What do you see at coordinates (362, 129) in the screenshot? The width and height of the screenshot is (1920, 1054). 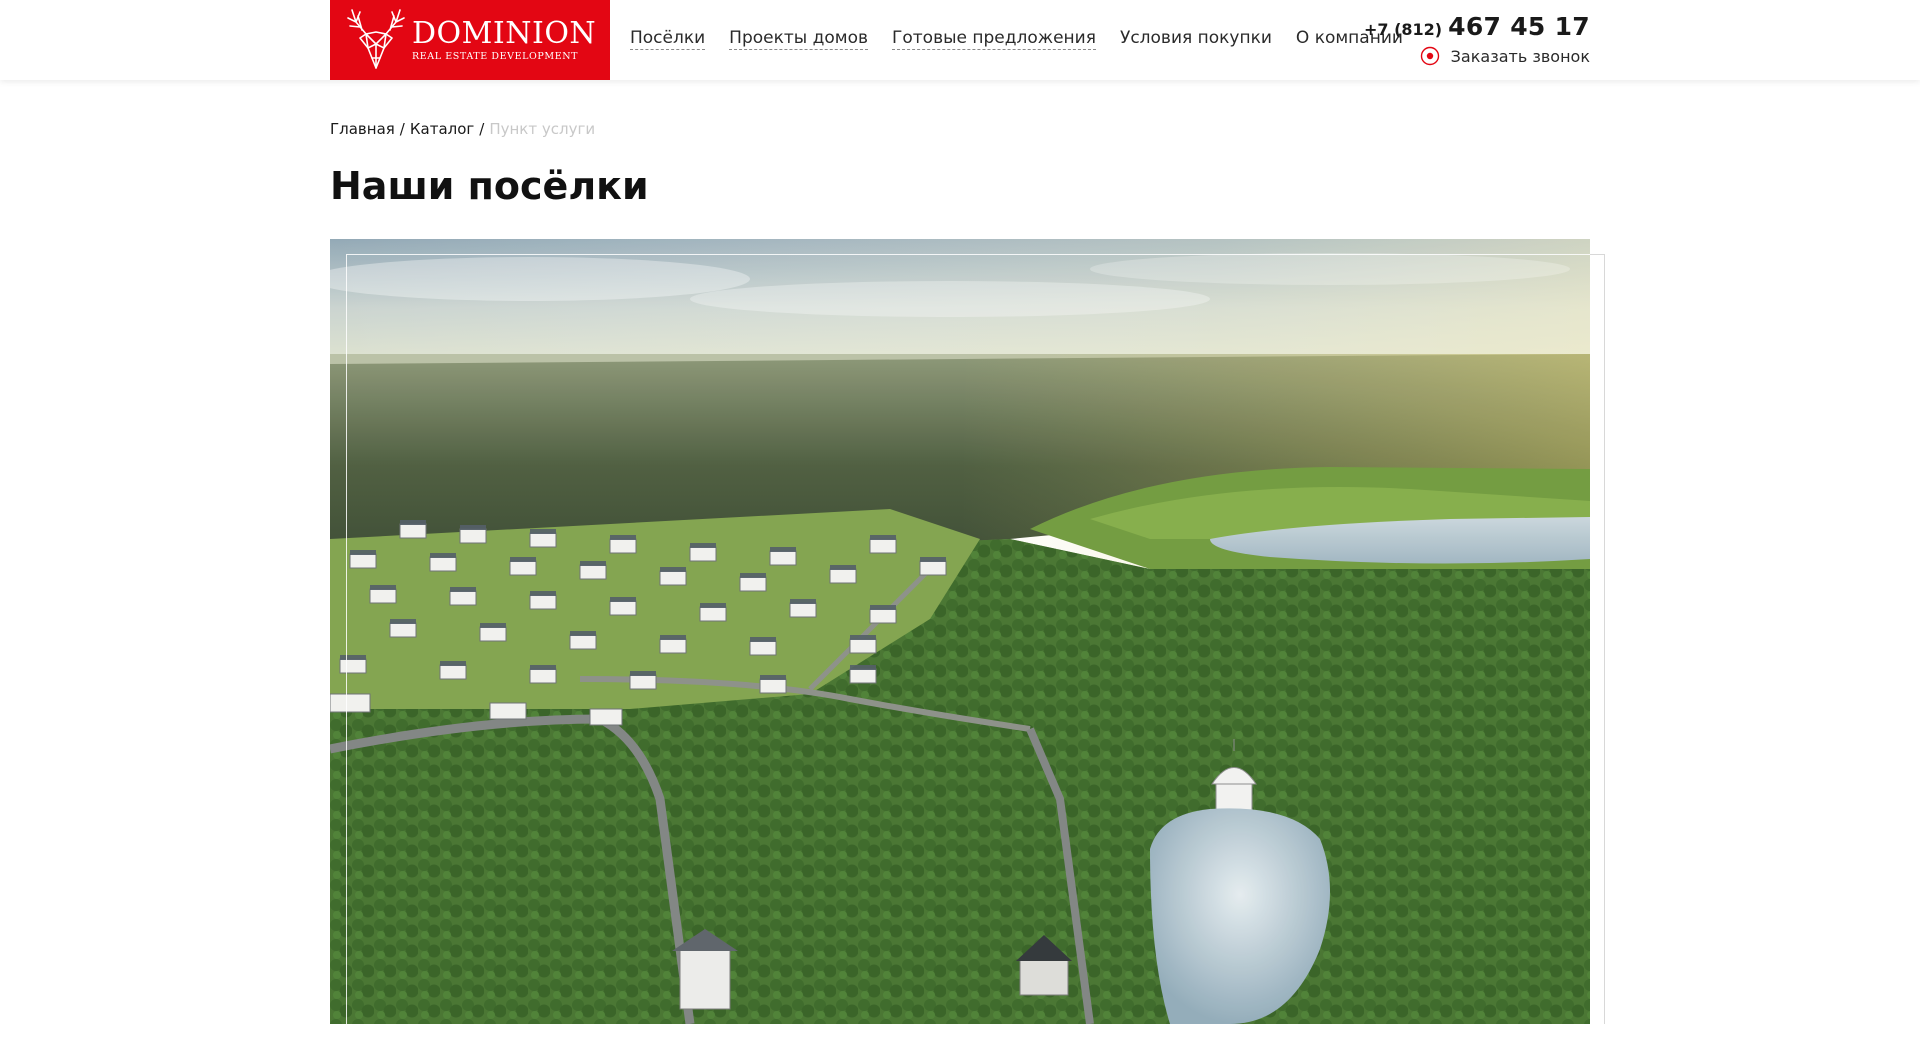 I see `breadcrumb-home: Главная` at bounding box center [362, 129].